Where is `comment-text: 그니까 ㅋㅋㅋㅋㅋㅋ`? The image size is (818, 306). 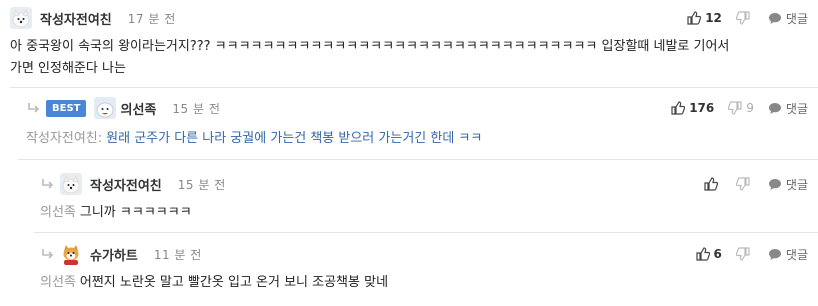 comment-text: 그니까 ㅋㅋㅋㅋㅋㅋ is located at coordinates (135, 212).